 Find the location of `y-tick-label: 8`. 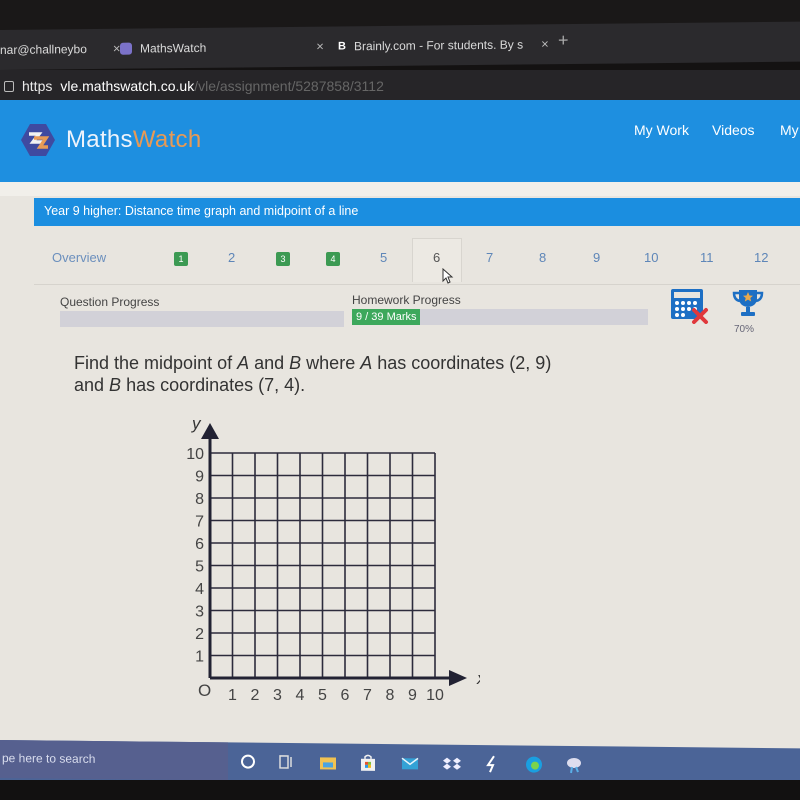

y-tick-label: 8 is located at coordinates (199, 499).